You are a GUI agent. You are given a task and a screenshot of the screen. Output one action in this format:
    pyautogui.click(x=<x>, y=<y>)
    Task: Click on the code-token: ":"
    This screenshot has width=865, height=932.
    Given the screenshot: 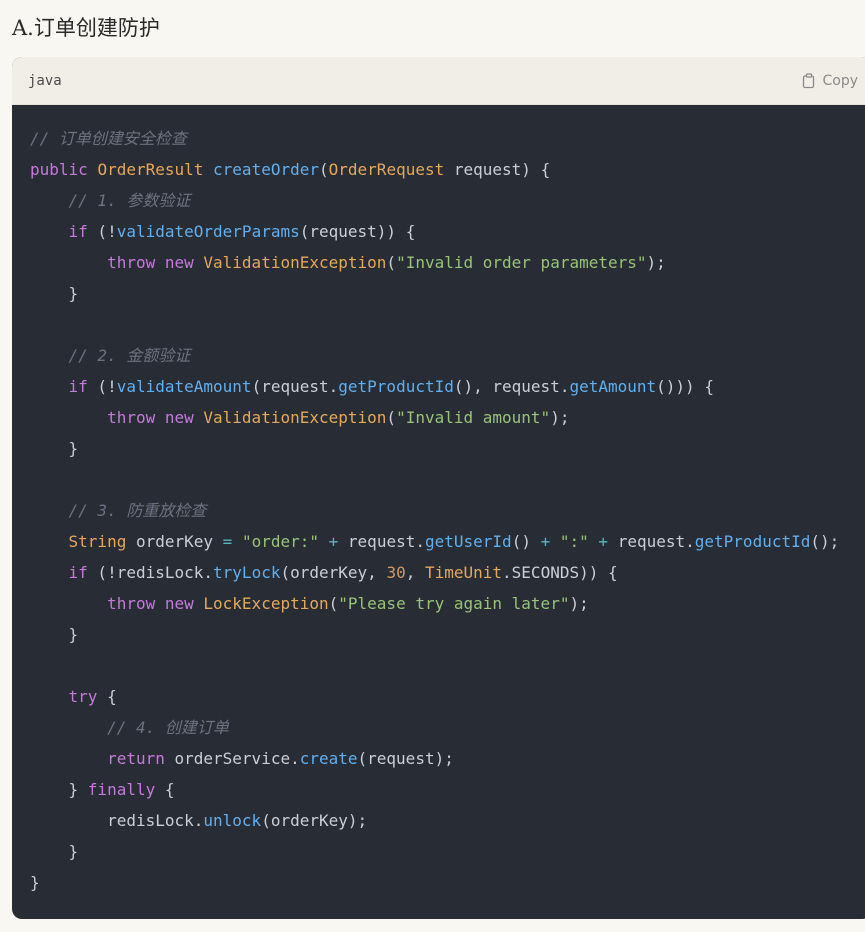 What is the action you would take?
    pyautogui.click(x=574, y=541)
    